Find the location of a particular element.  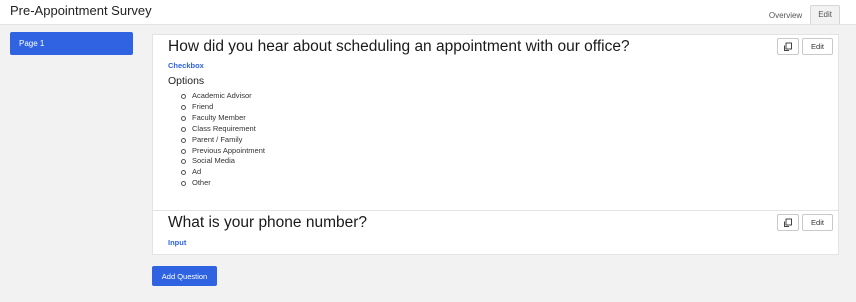

option-item: Faculty Member is located at coordinates (223, 118).